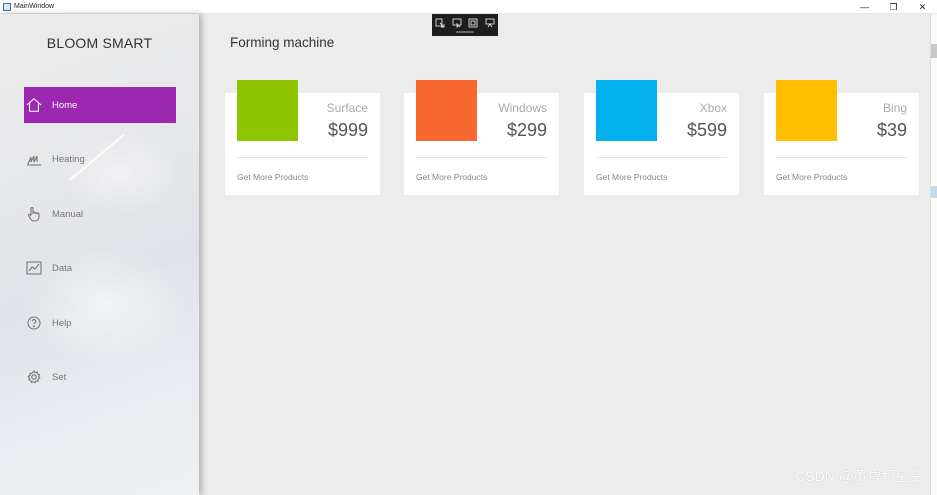  What do you see at coordinates (34, 214) in the screenshot?
I see `hand-pointer-icon` at bounding box center [34, 214].